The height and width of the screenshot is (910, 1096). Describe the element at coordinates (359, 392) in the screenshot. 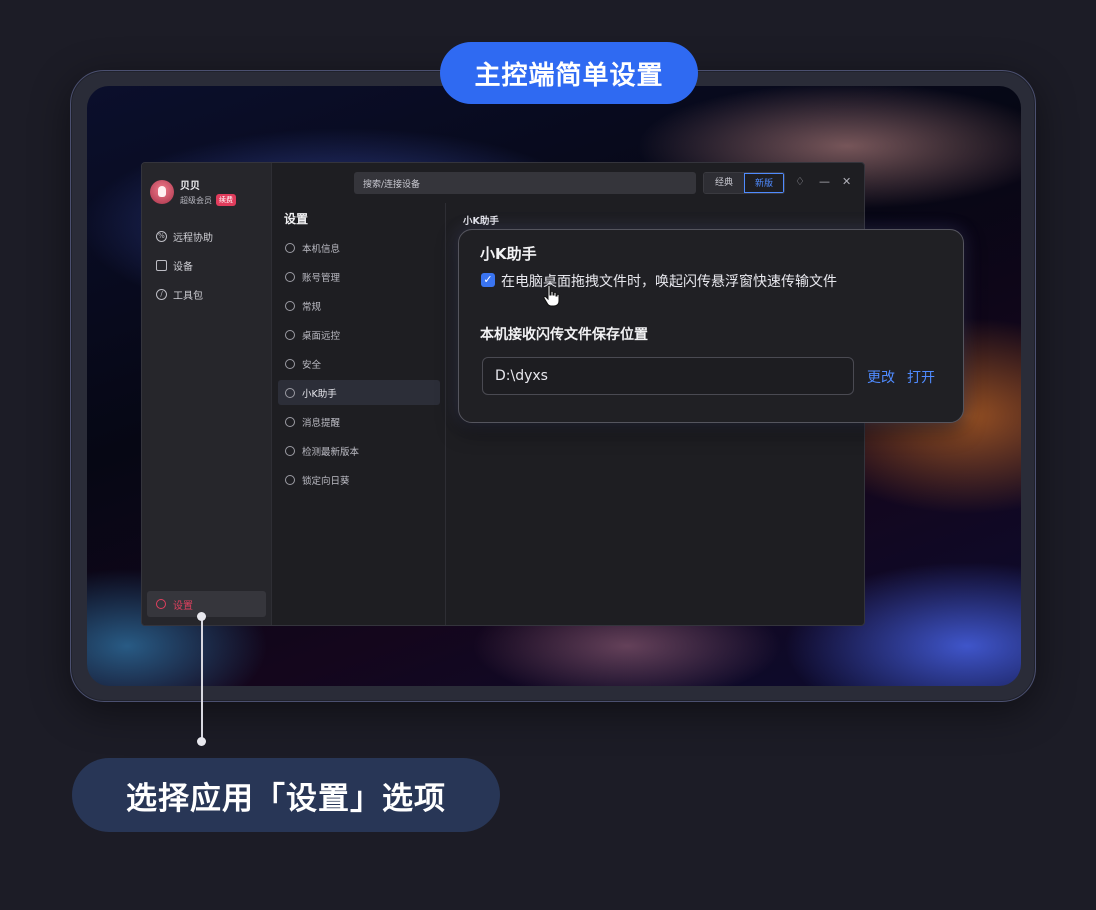

I see `settings-item-k-assistant: 小K助手` at that location.